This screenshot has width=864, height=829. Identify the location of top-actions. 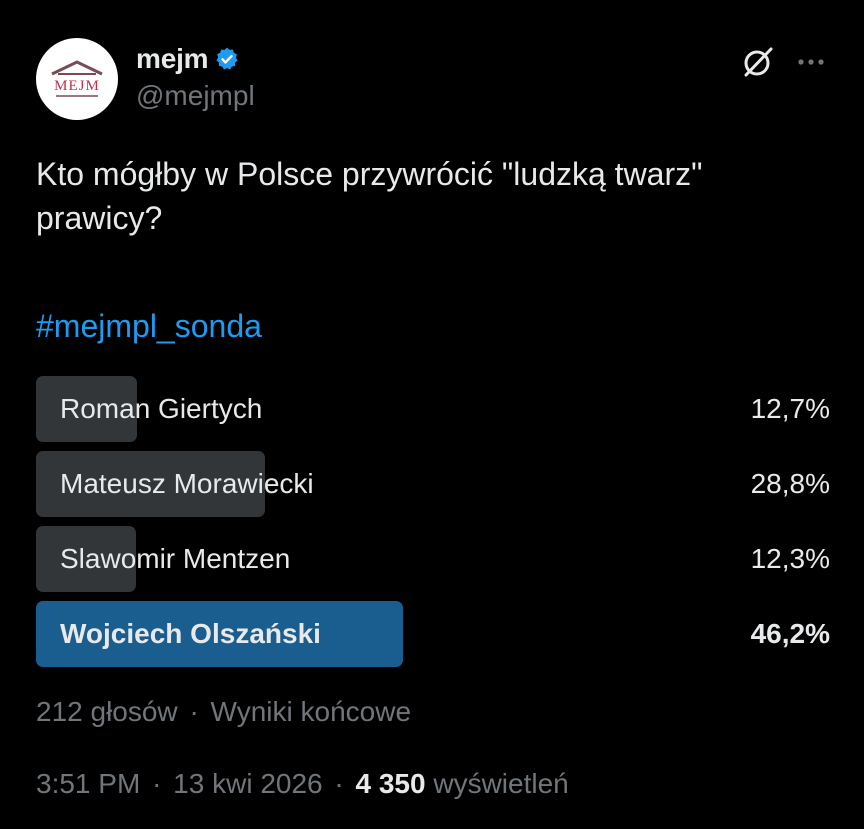
(784, 62).